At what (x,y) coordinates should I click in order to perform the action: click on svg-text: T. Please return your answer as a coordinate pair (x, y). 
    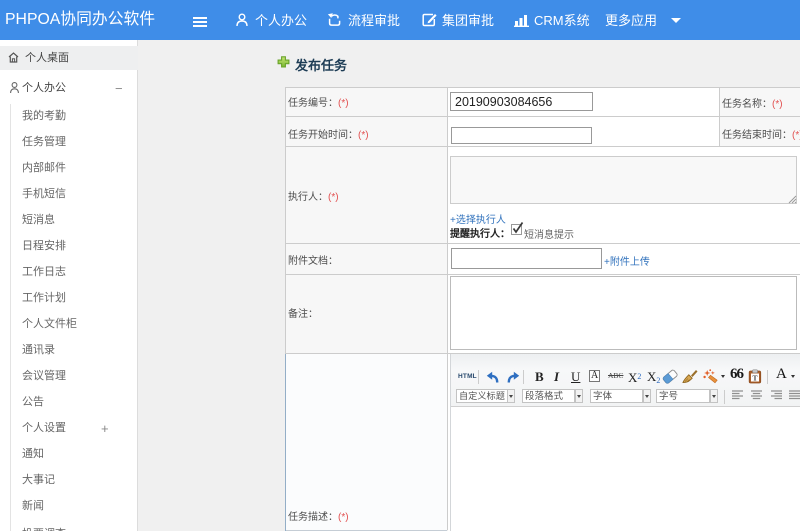
    Looking at the image, I should click on (754, 378).